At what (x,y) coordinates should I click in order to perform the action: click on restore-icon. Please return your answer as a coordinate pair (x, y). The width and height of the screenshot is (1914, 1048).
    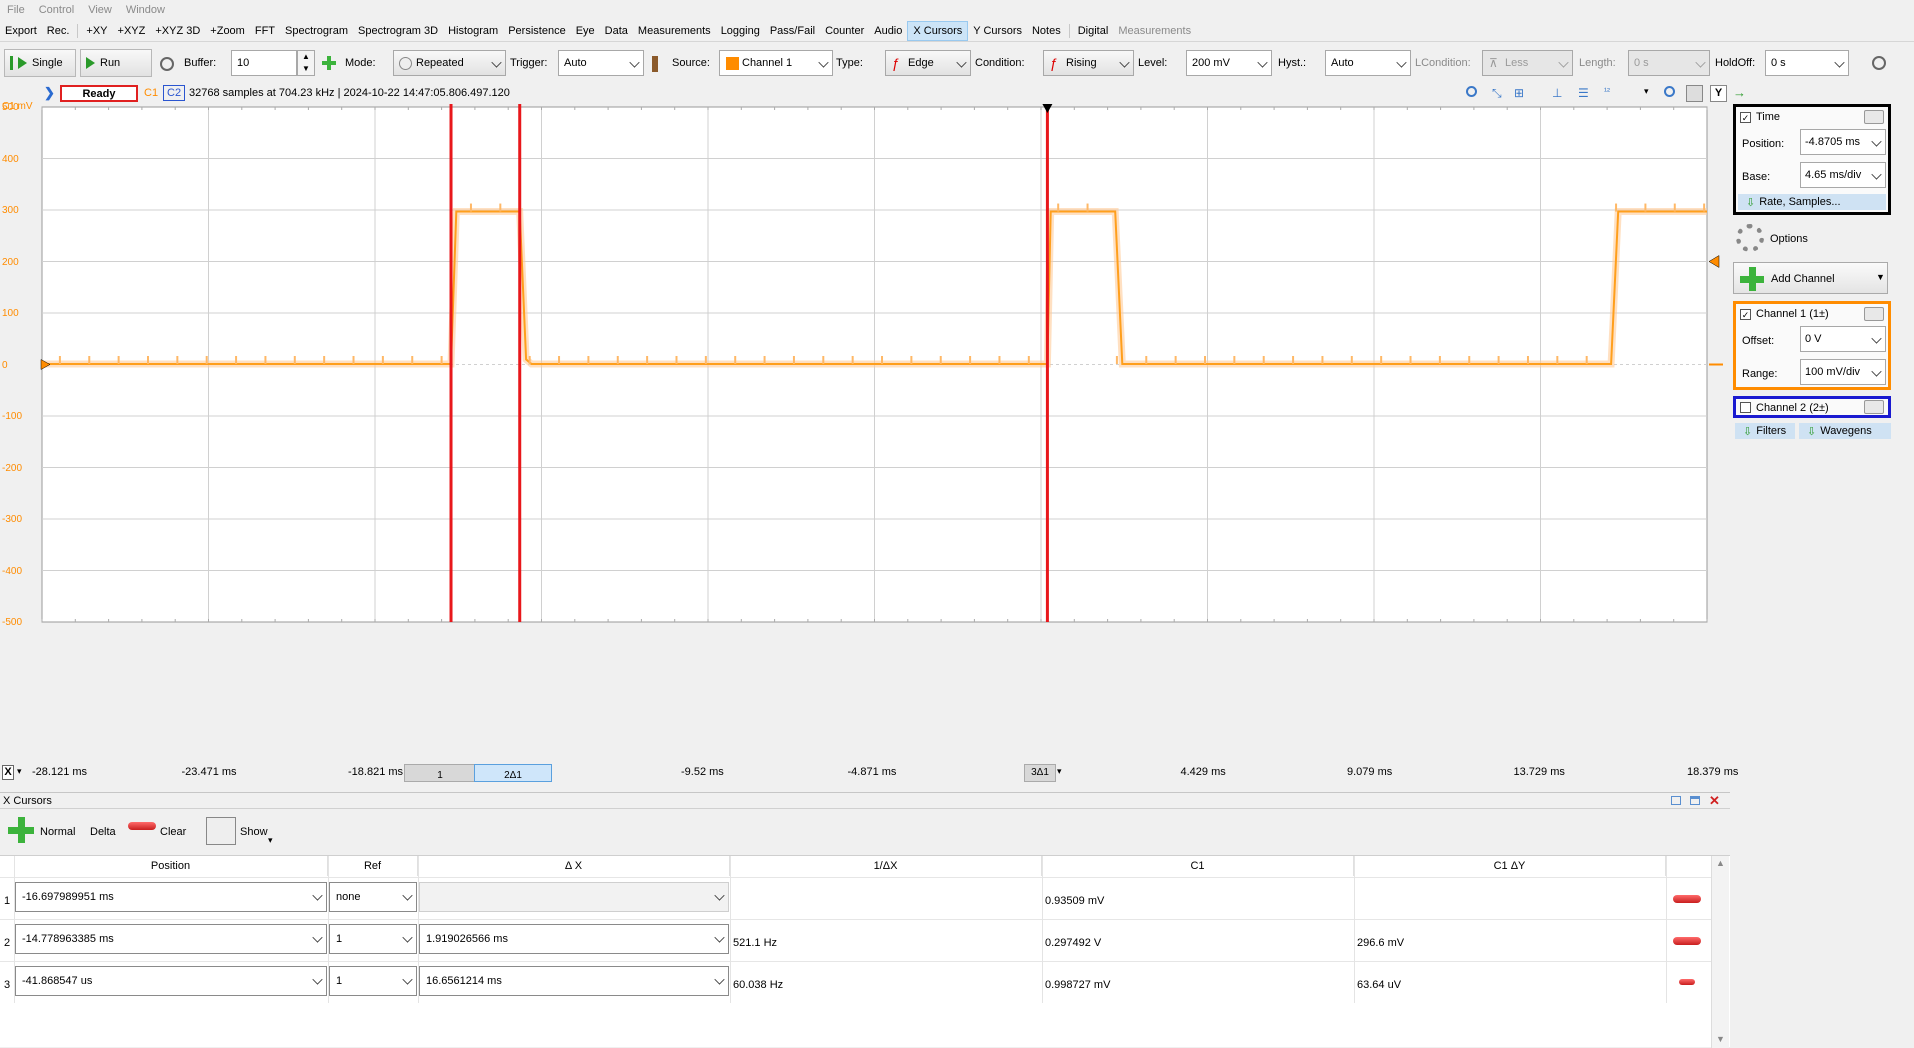
    Looking at the image, I should click on (1676, 800).